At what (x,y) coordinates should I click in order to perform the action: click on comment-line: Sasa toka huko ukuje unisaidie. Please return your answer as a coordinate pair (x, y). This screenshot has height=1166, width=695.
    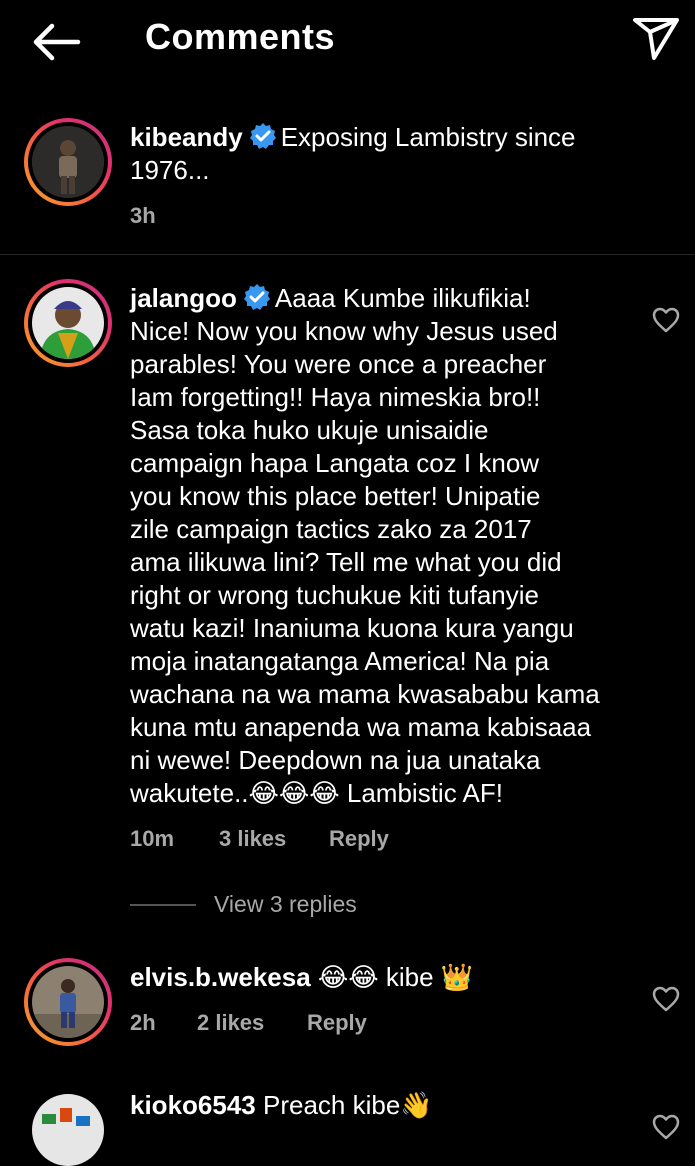
    Looking at the image, I should click on (309, 430).